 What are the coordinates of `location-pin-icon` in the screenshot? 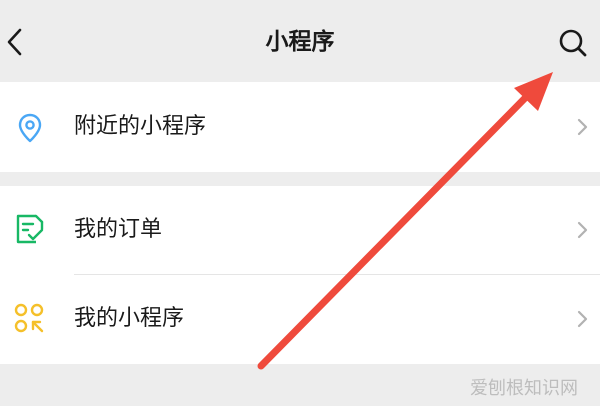 It's located at (30, 128).